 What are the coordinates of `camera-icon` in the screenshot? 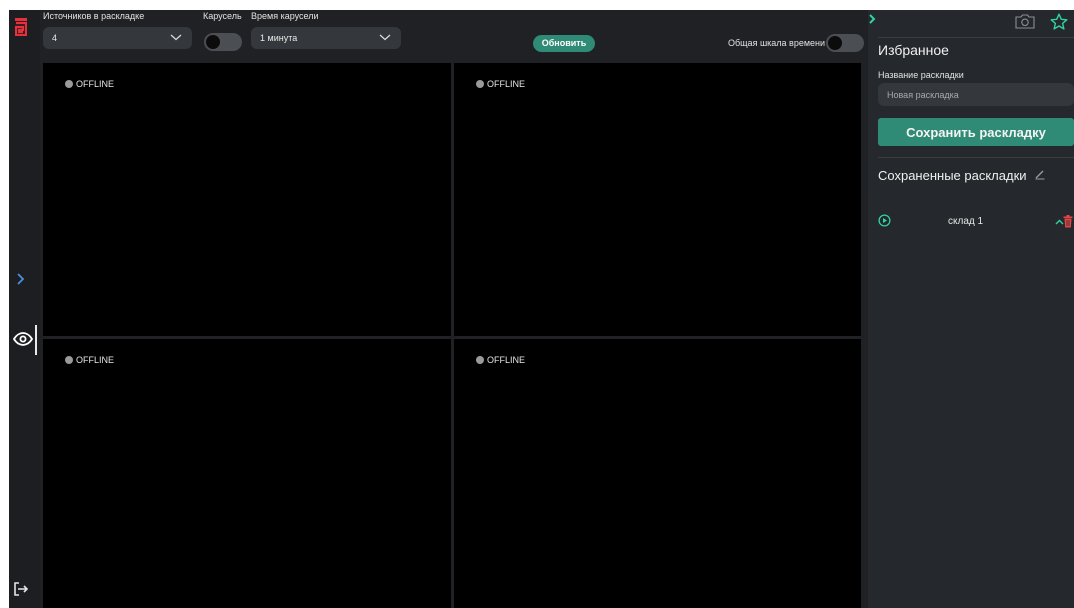 It's located at (1025, 21).